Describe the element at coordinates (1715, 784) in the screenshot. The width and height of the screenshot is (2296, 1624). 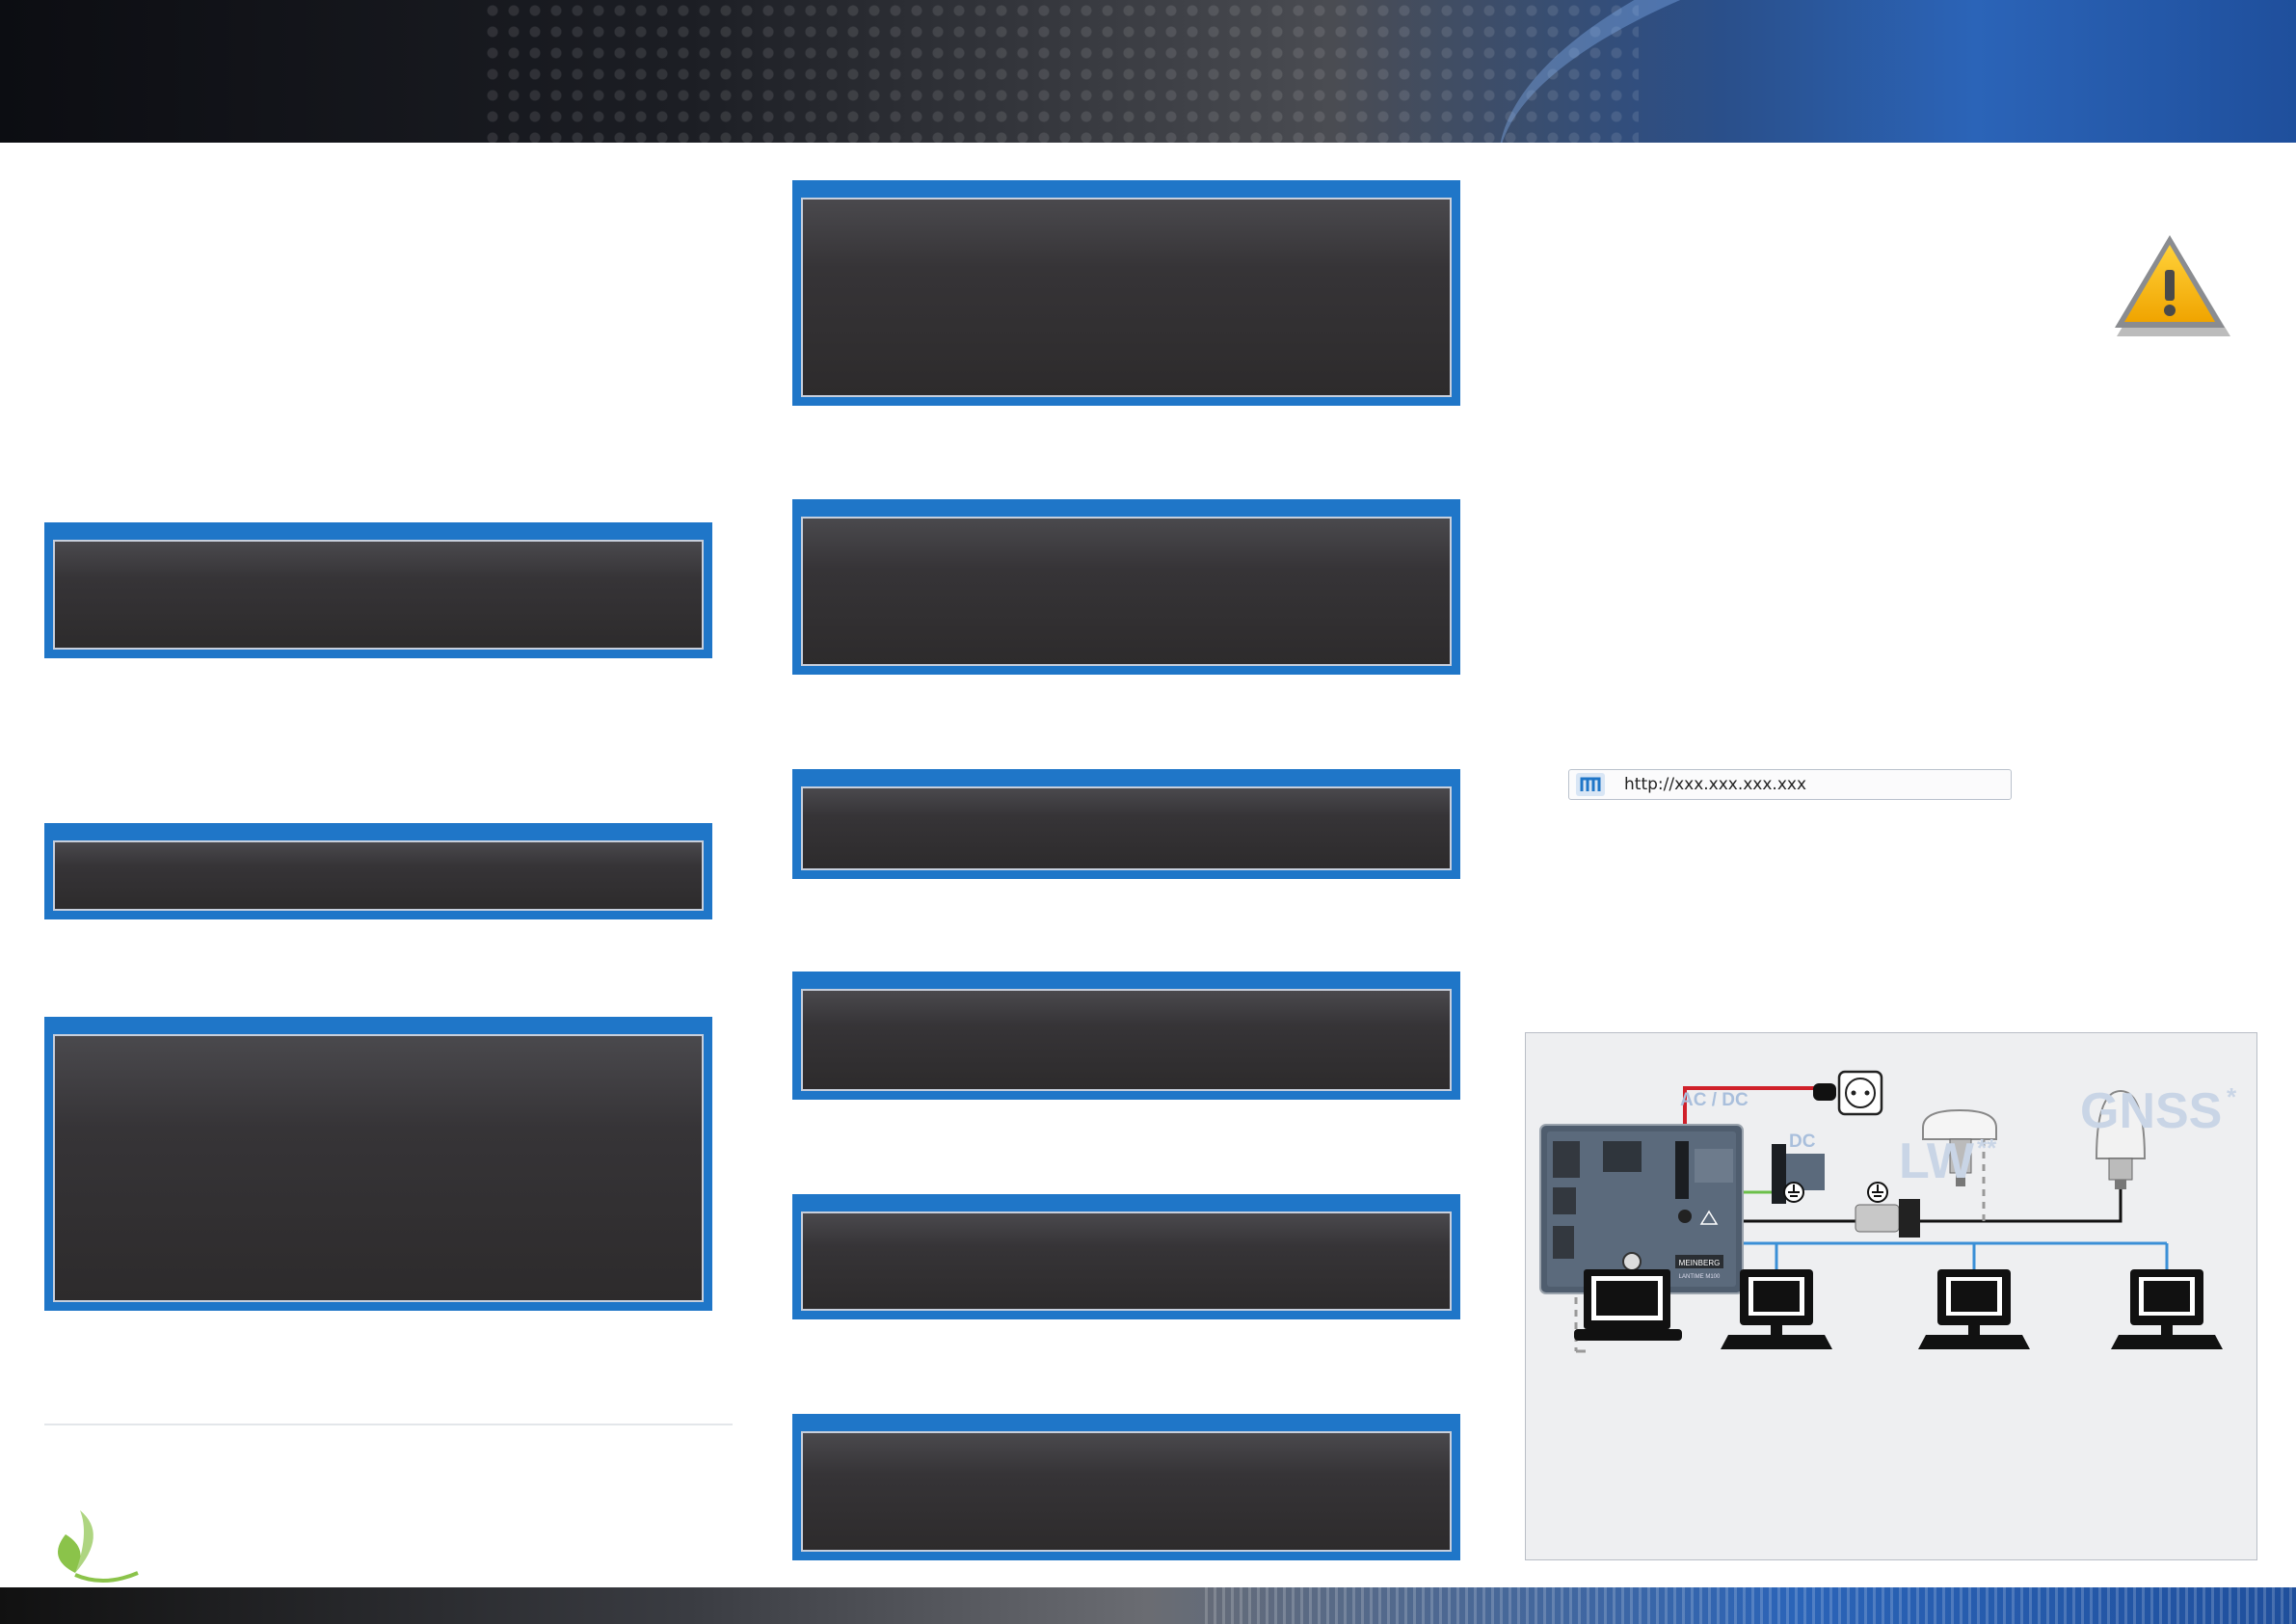
I see `address-bar-url: http://xxx.xxx.xxx.xxx` at that location.